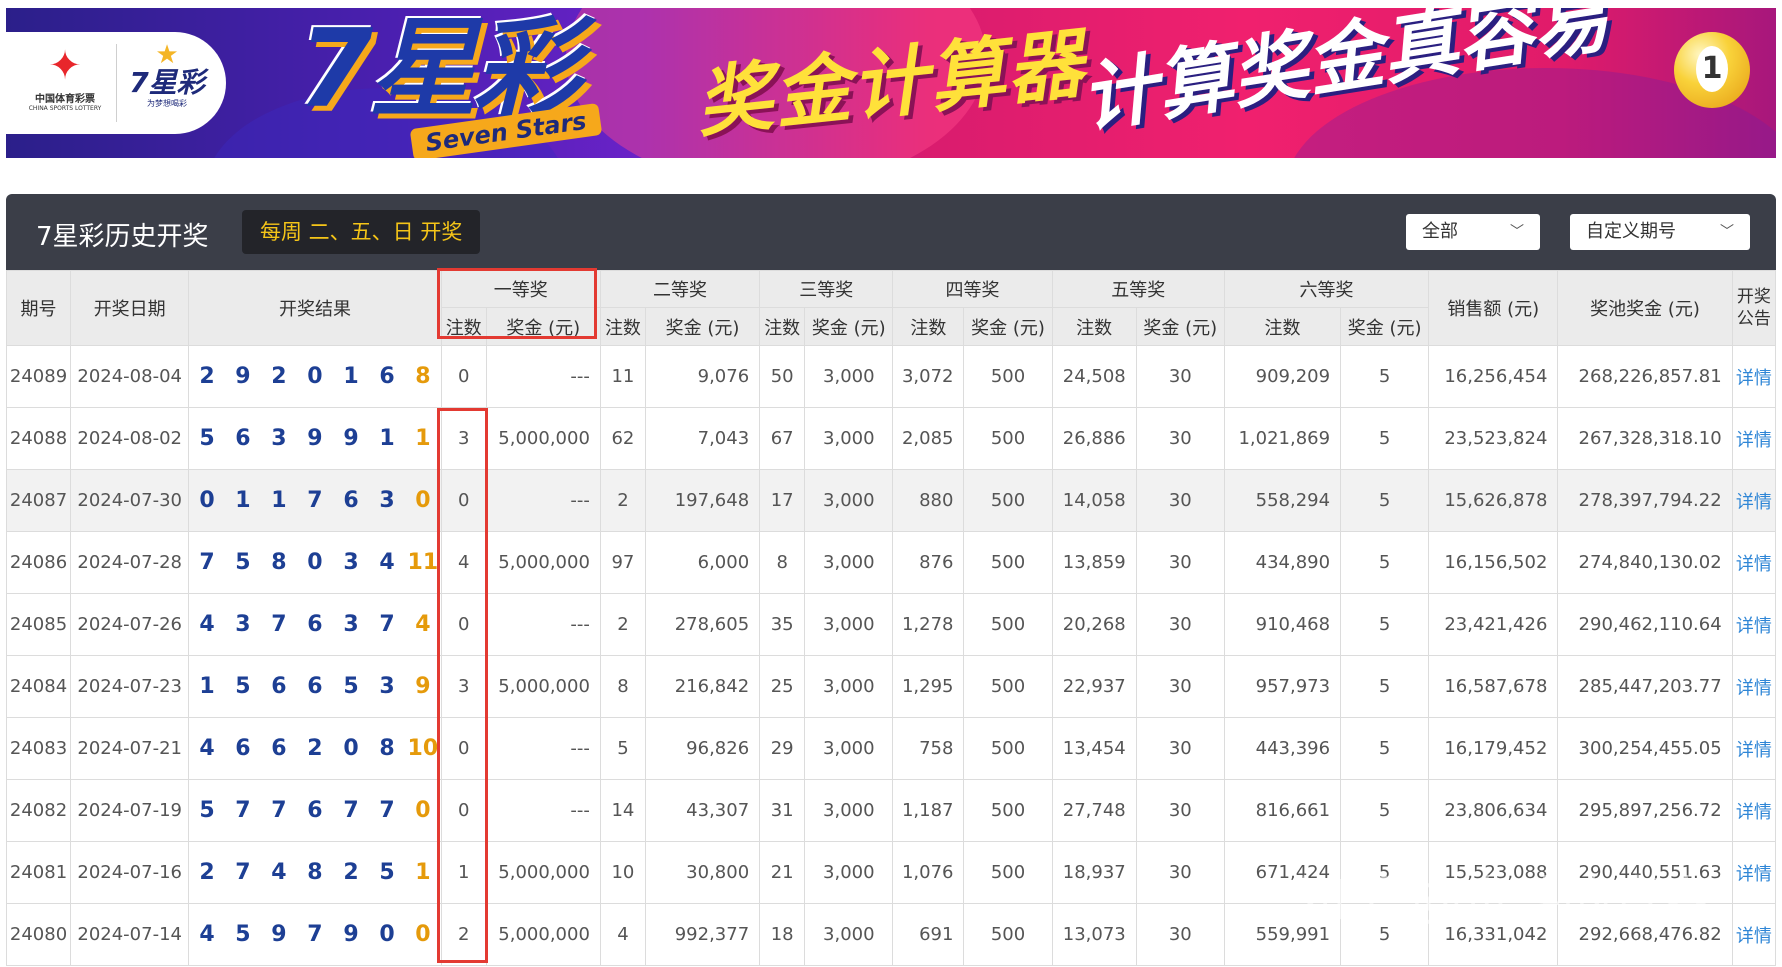 The height and width of the screenshot is (967, 1782). I want to click on logo-divider, so click(116, 83).